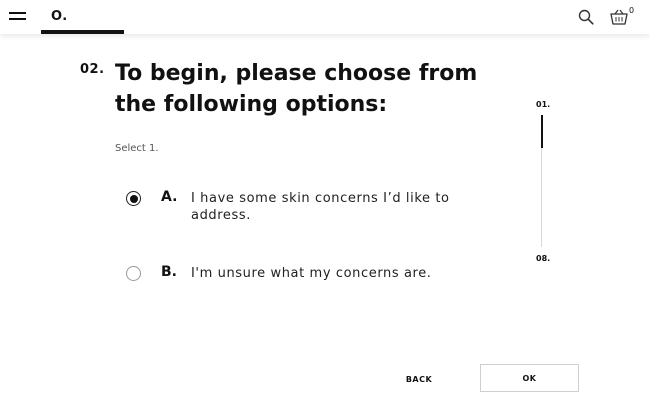  What do you see at coordinates (133, 273) in the screenshot?
I see `radio-button` at bounding box center [133, 273].